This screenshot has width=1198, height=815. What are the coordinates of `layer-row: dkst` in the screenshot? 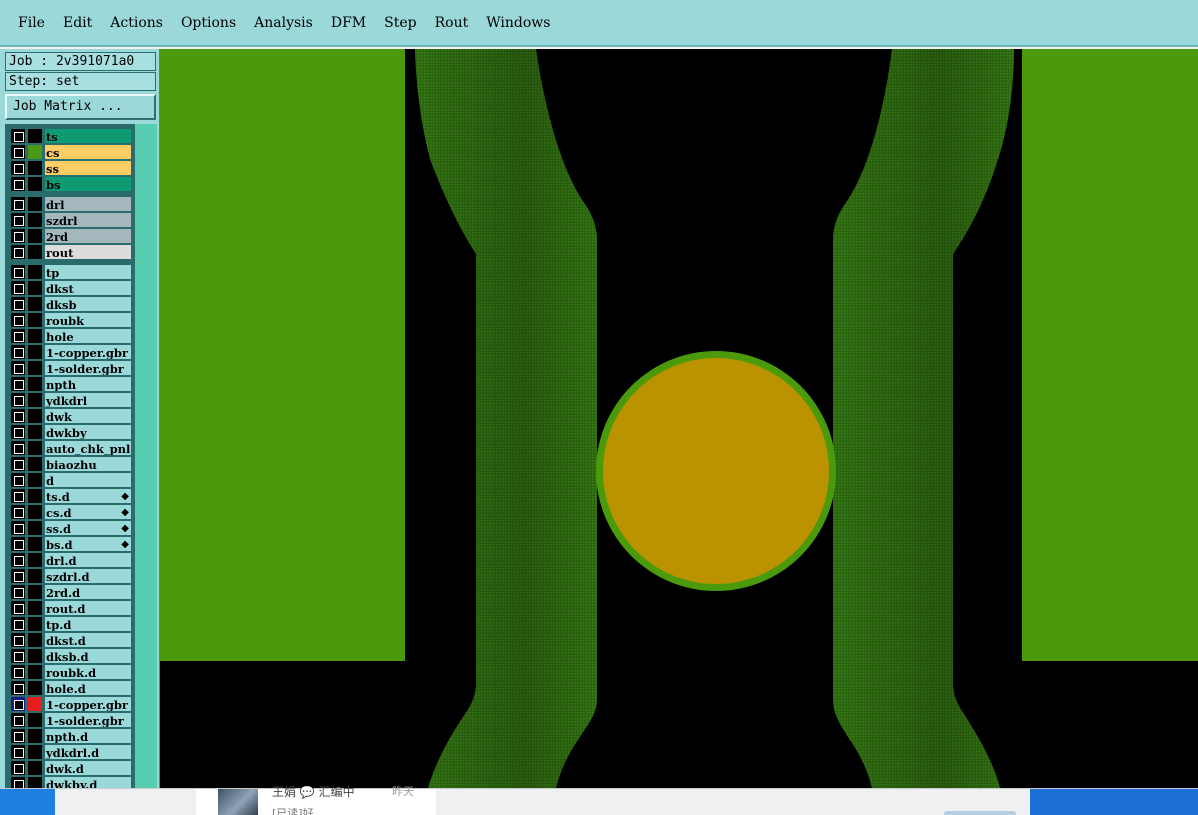 It's located at (70, 288).